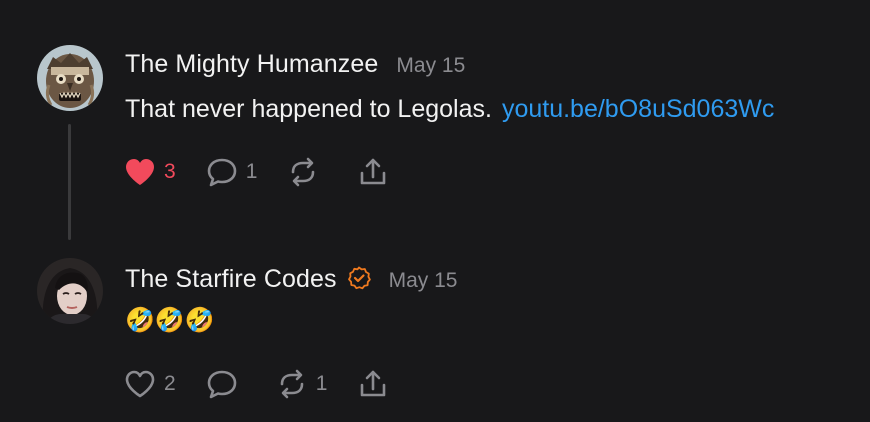 This screenshot has width=870, height=422. Describe the element at coordinates (170, 383) in the screenshot. I see `like-count: 2` at that location.